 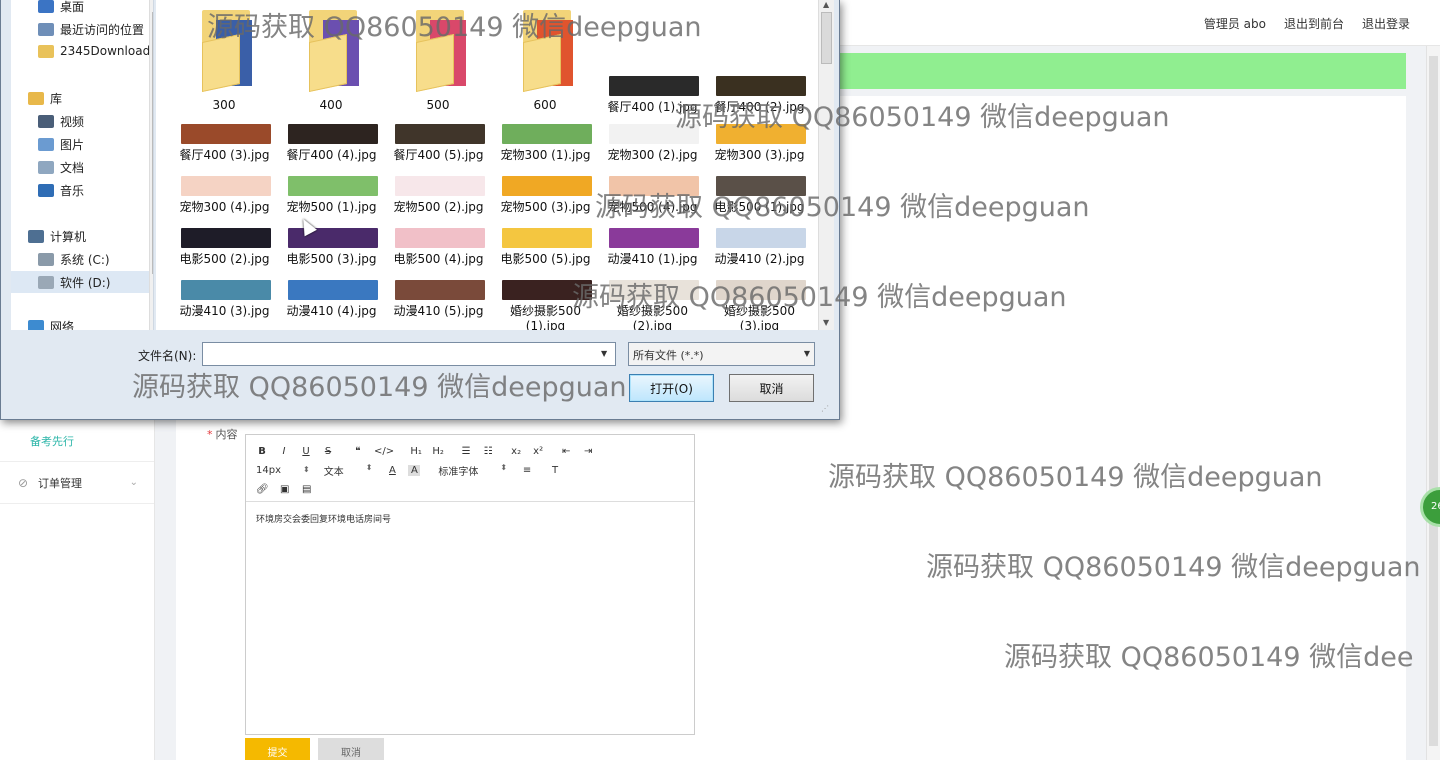 I want to click on form-buttons: 提交 取消, so click(x=314, y=749).